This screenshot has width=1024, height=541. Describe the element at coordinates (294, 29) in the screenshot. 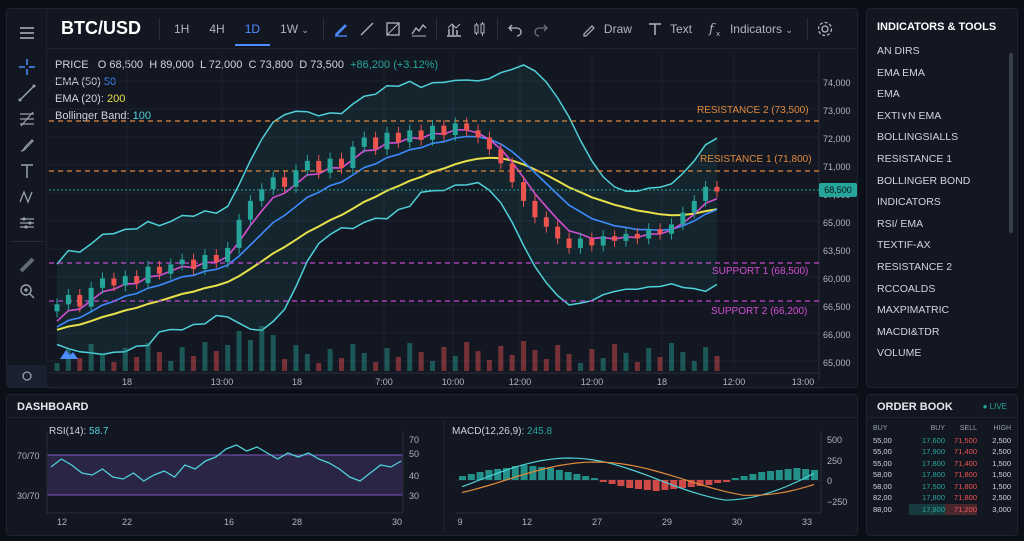

I see `timeframe-1w: 1W ⌄` at that location.